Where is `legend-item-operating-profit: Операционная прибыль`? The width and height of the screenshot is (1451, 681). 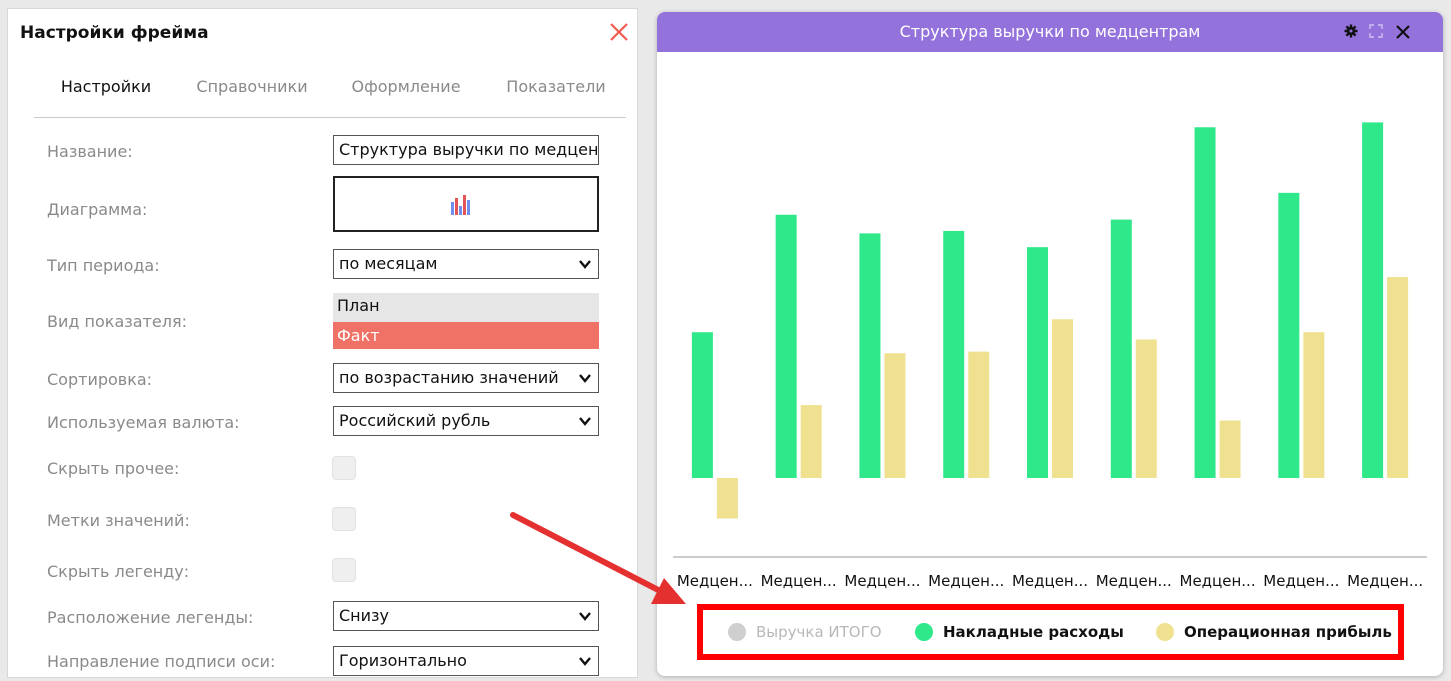 legend-item-operating-profit: Операционная прибыль is located at coordinates (1274, 632).